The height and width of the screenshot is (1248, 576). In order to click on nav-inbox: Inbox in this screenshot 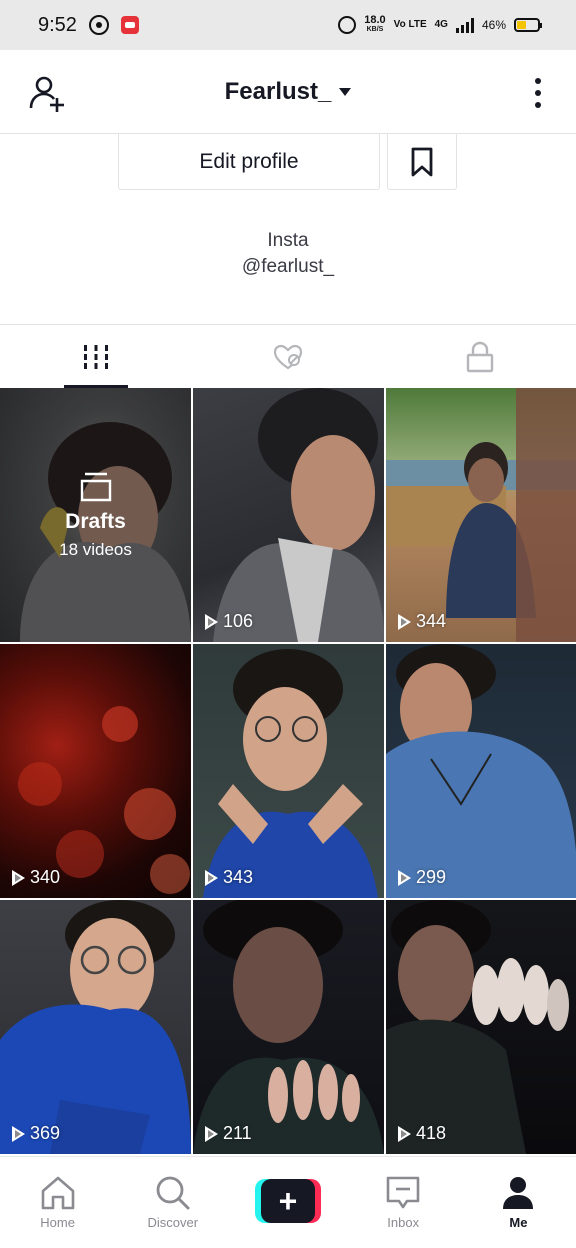, I will do `click(403, 1202)`.